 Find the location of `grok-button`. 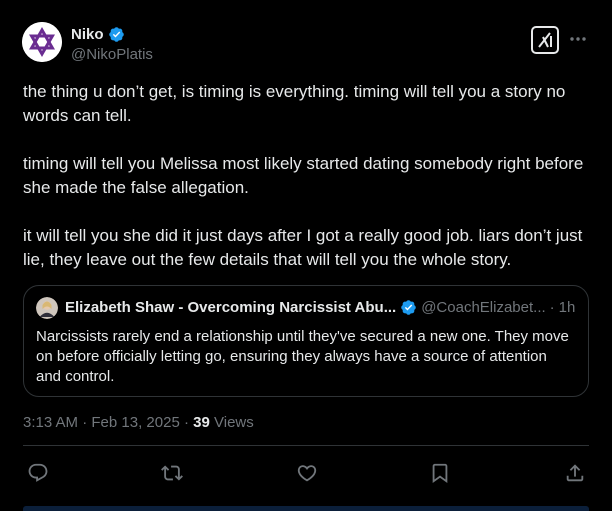

grok-button is located at coordinates (545, 40).